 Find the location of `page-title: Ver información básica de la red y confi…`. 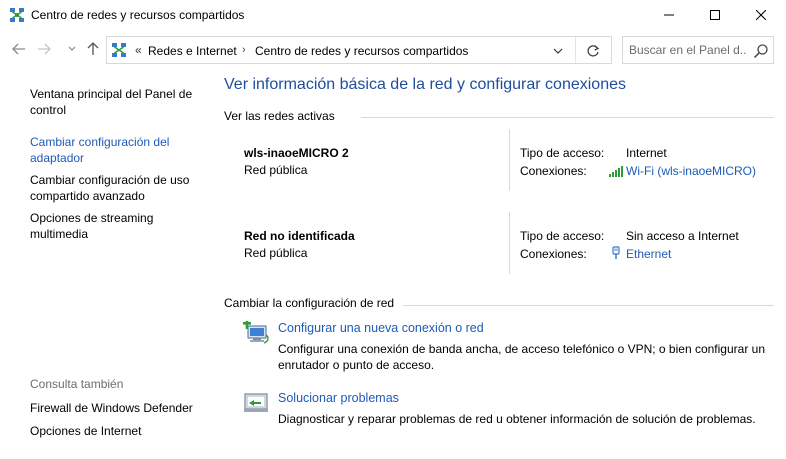

page-title: Ver información básica de la red y confi… is located at coordinates (425, 84).